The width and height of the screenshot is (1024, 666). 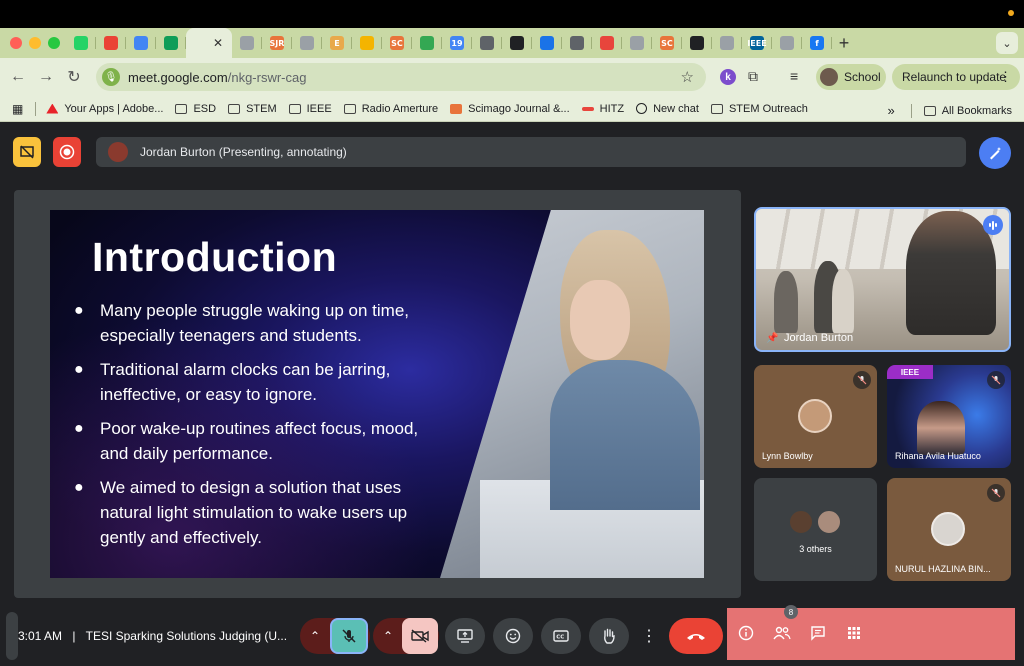 What do you see at coordinates (831, 43) in the screenshot?
I see `tab-divider` at bounding box center [831, 43].